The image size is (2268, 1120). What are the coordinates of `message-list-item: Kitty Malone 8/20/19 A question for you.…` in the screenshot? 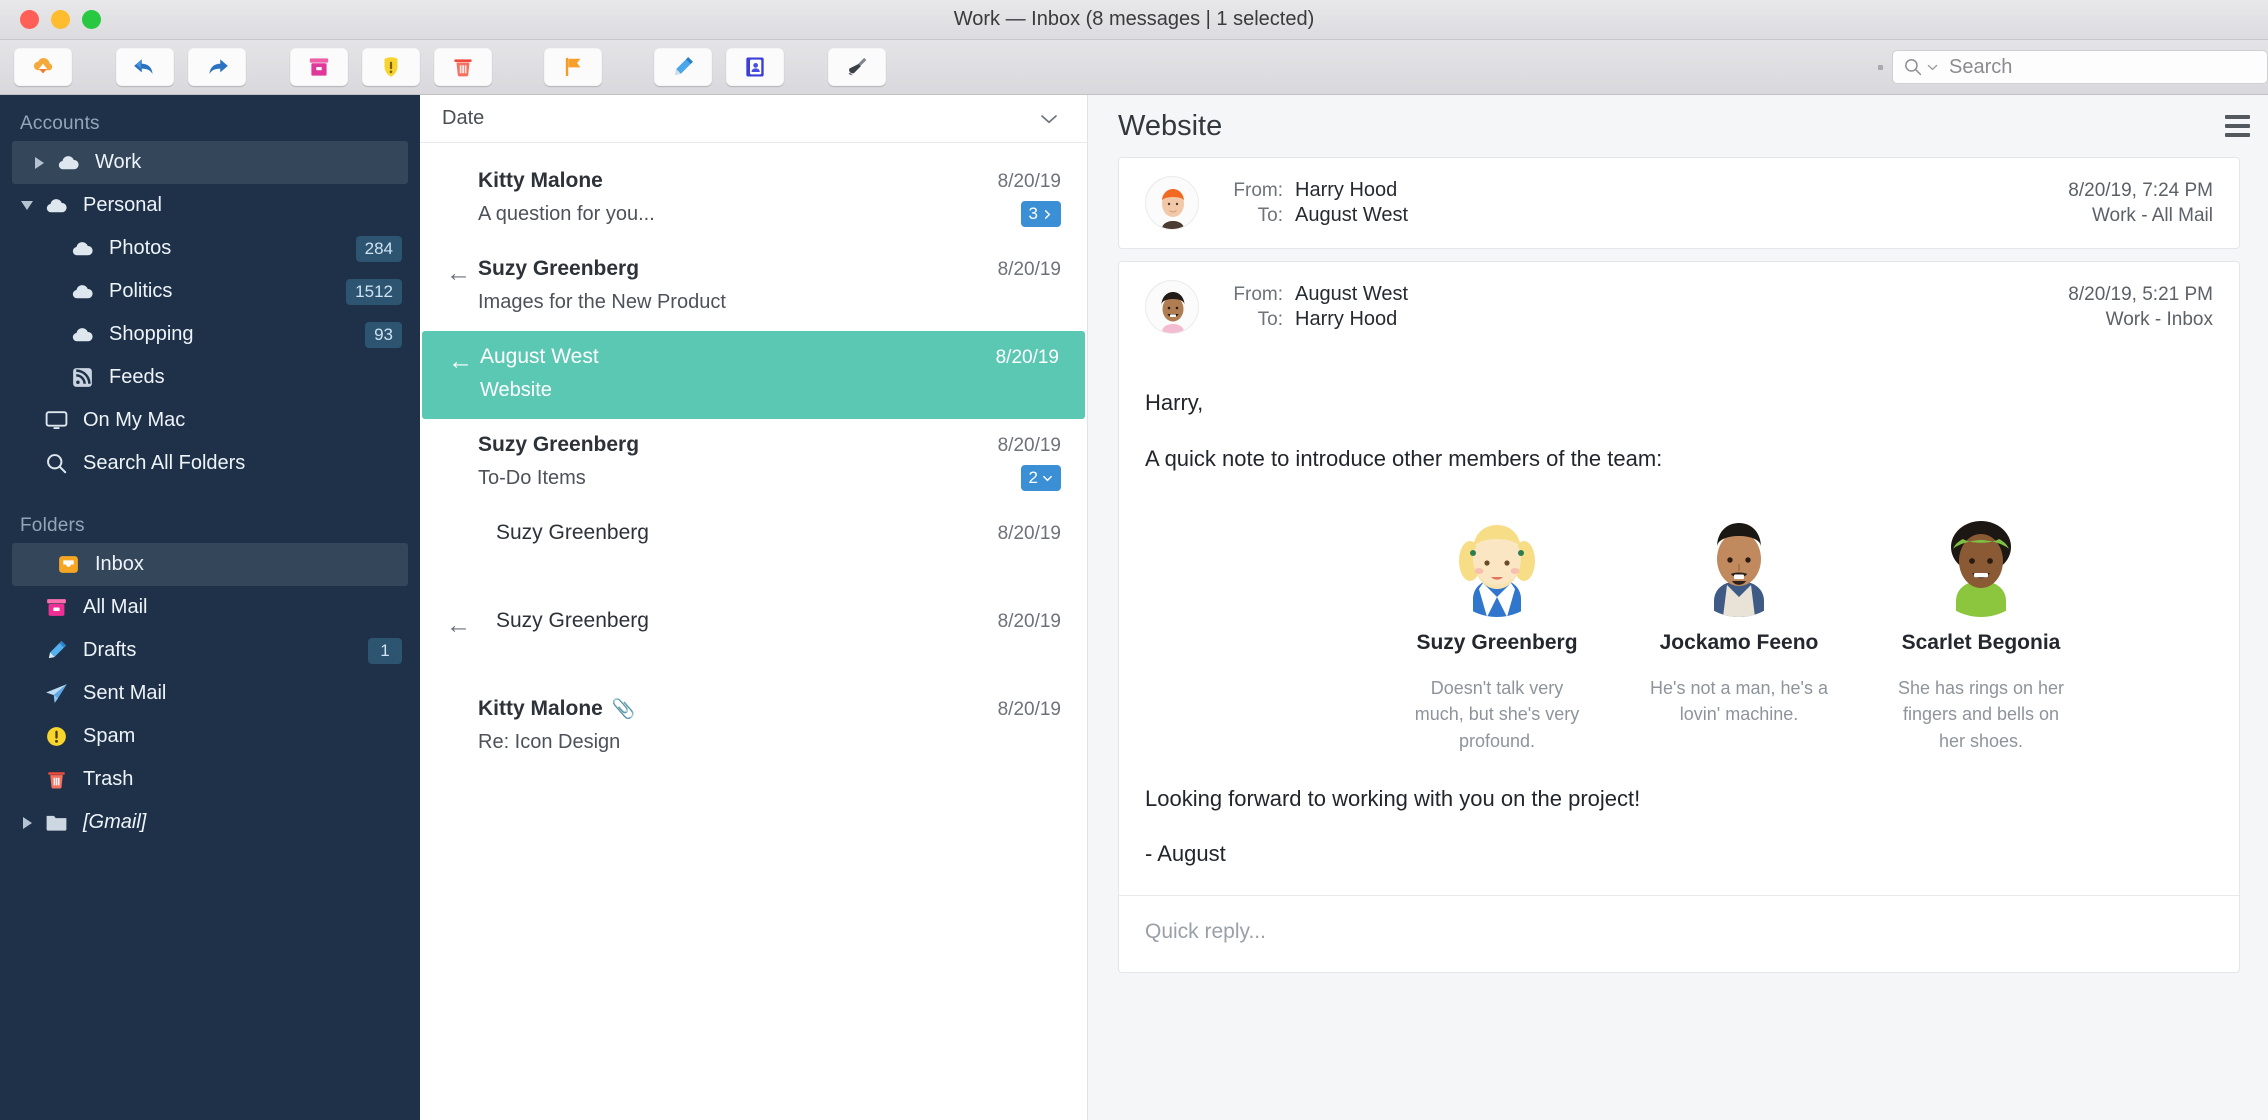 It's located at (753, 199).